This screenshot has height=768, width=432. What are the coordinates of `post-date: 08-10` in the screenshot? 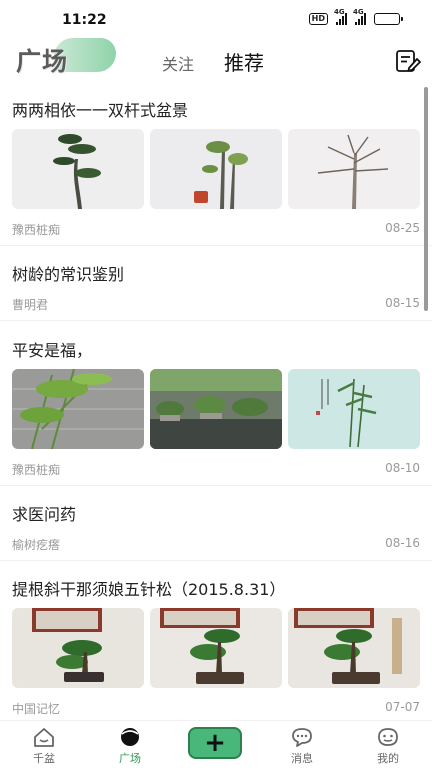 It's located at (402, 468).